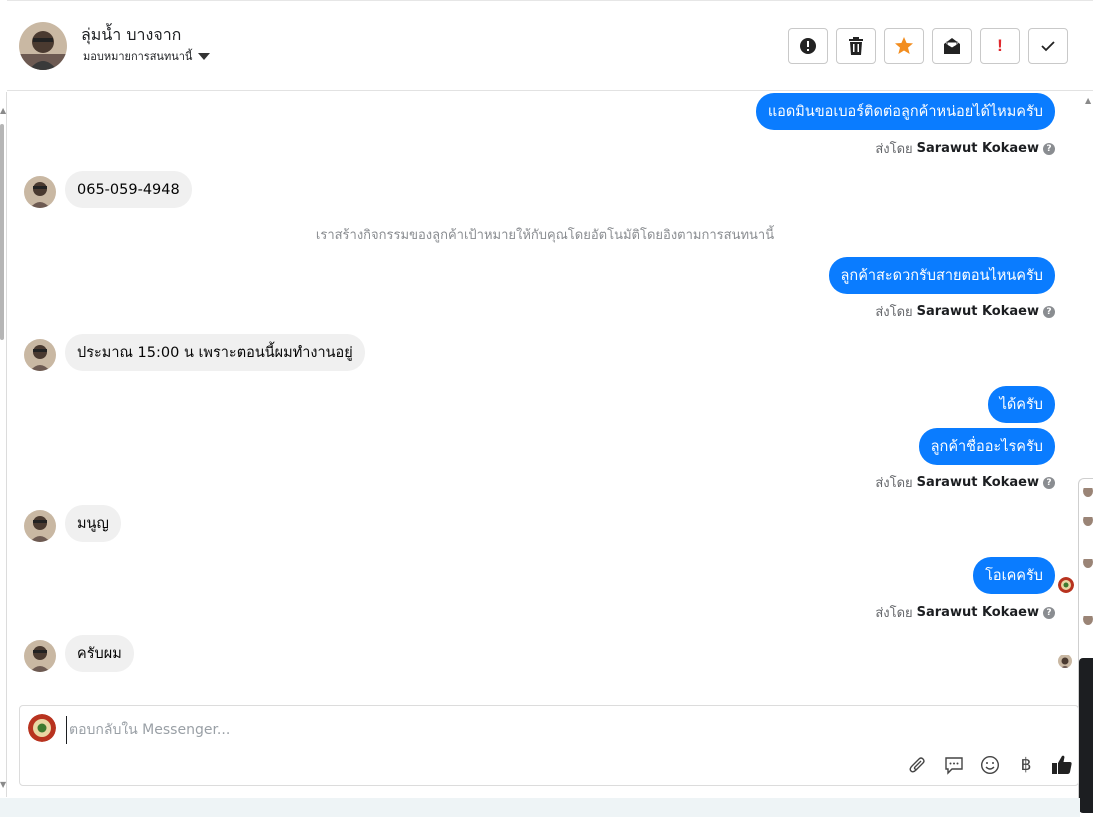 The width and height of the screenshot is (1093, 817). What do you see at coordinates (1014, 575) in the screenshot?
I see `outgoing-message: โอเคครับ` at bounding box center [1014, 575].